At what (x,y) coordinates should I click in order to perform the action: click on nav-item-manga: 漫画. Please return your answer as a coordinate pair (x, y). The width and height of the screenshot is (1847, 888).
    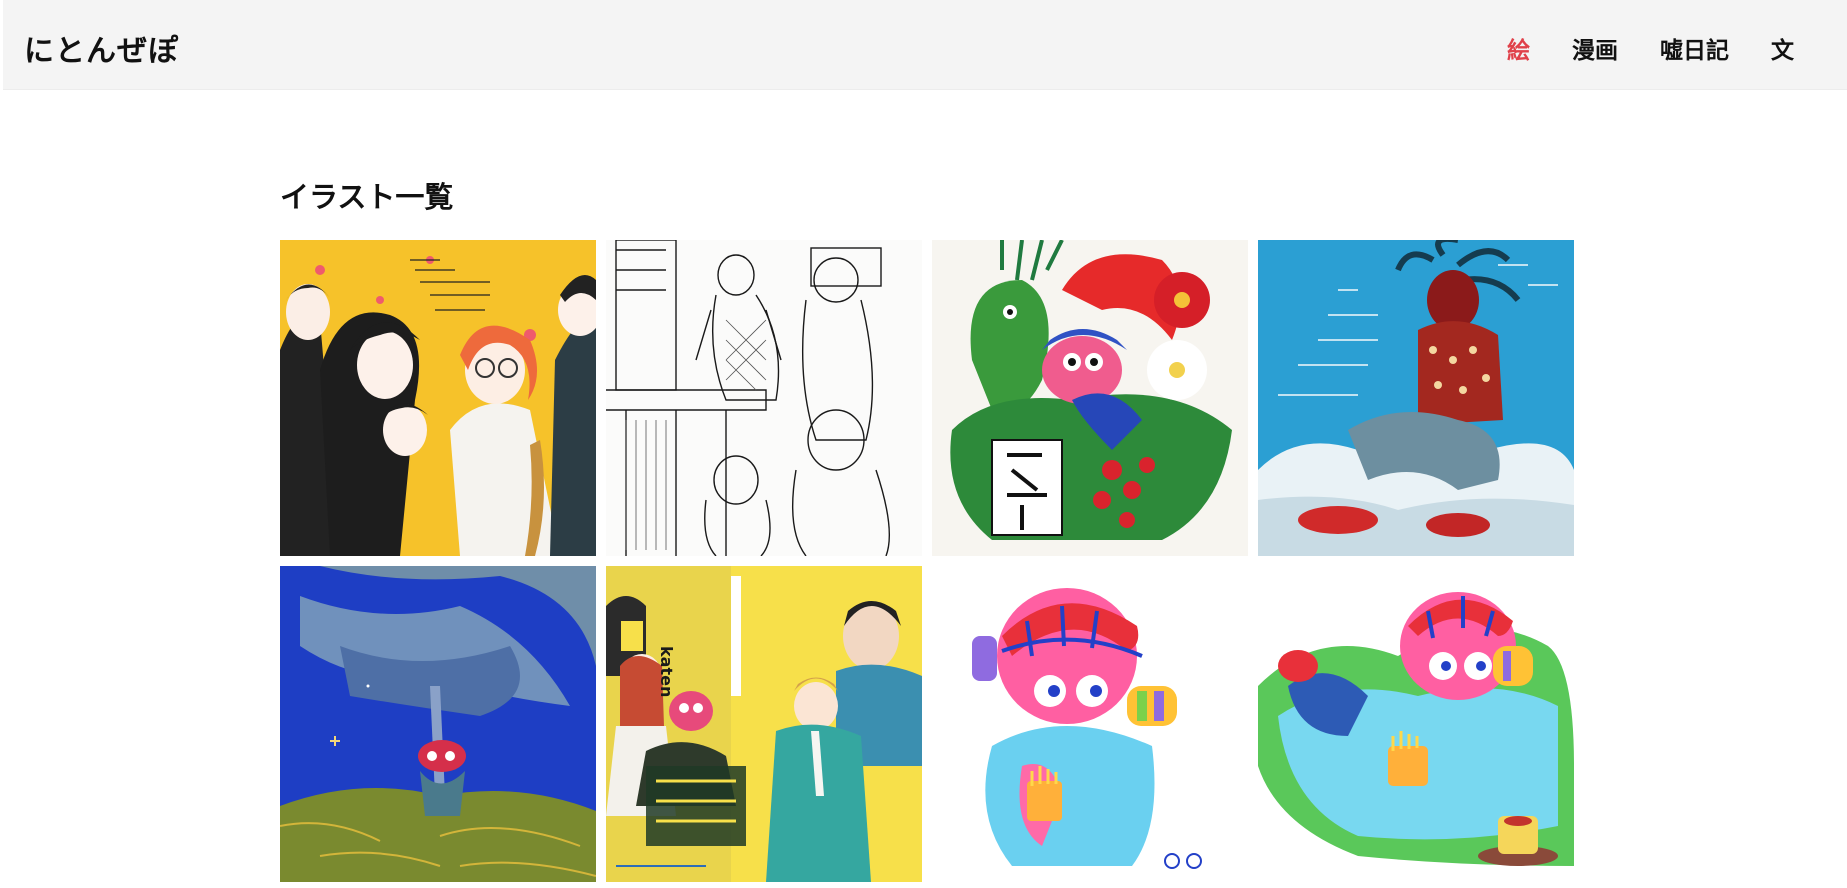
    Looking at the image, I should click on (1595, 48).